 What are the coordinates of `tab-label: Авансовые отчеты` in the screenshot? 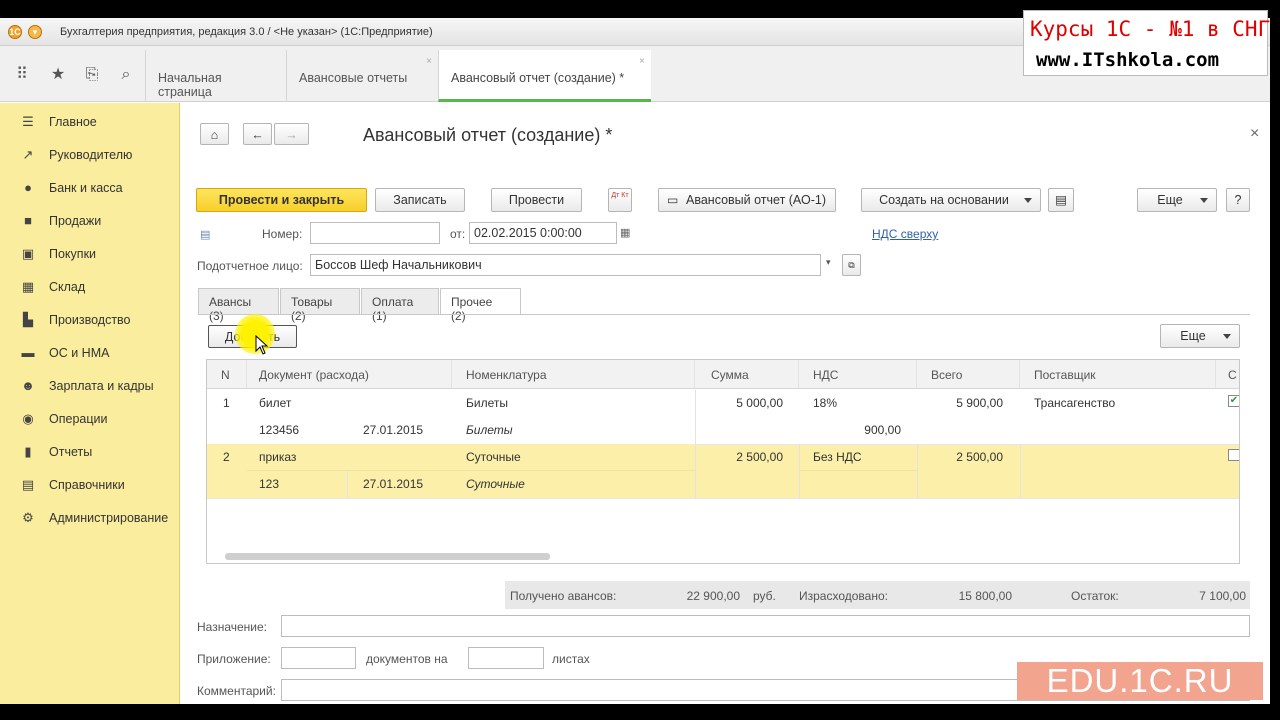 It's located at (353, 78).